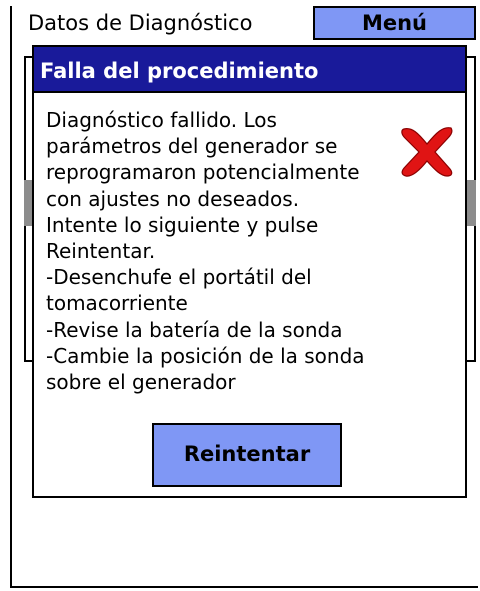 Image resolution: width=480 pixels, height=591 pixels. Describe the element at coordinates (247, 455) in the screenshot. I see `retry-button: Reintentar` at that location.